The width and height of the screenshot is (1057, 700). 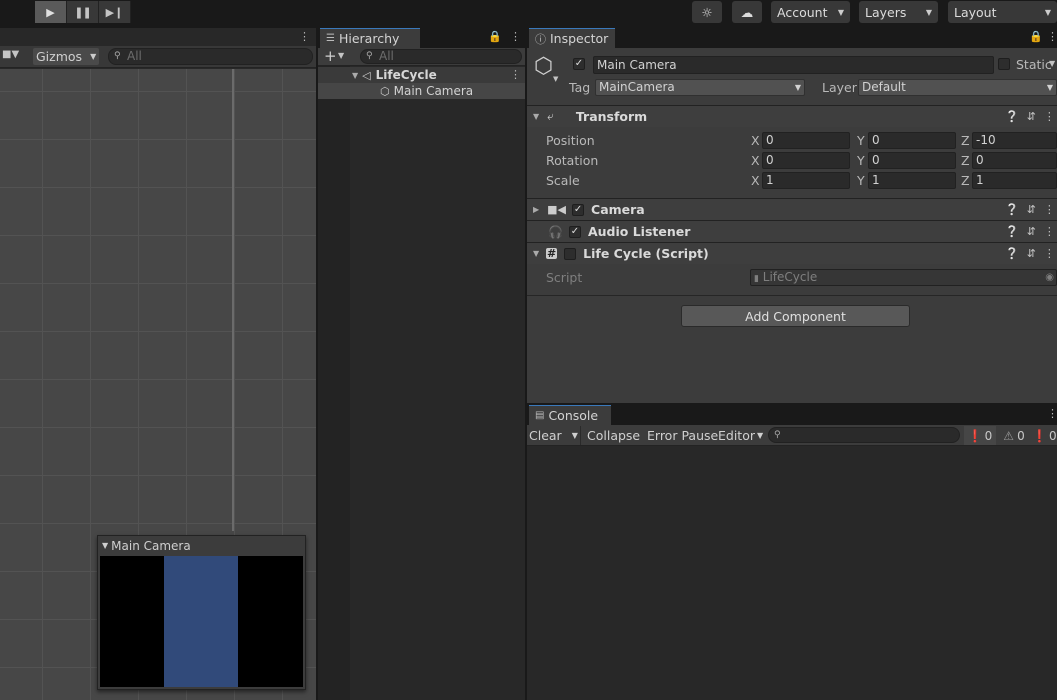 I want to click on tab-hierarchy: ☰ Hierarchy, so click(x=370, y=38).